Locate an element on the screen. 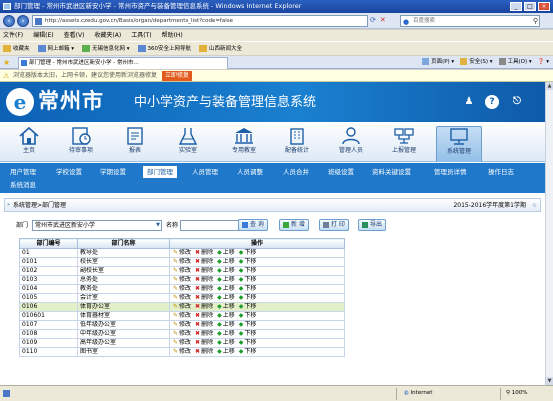 This screenshot has height=401, width=553. search-icon: ⚲ is located at coordinates (535, 21).